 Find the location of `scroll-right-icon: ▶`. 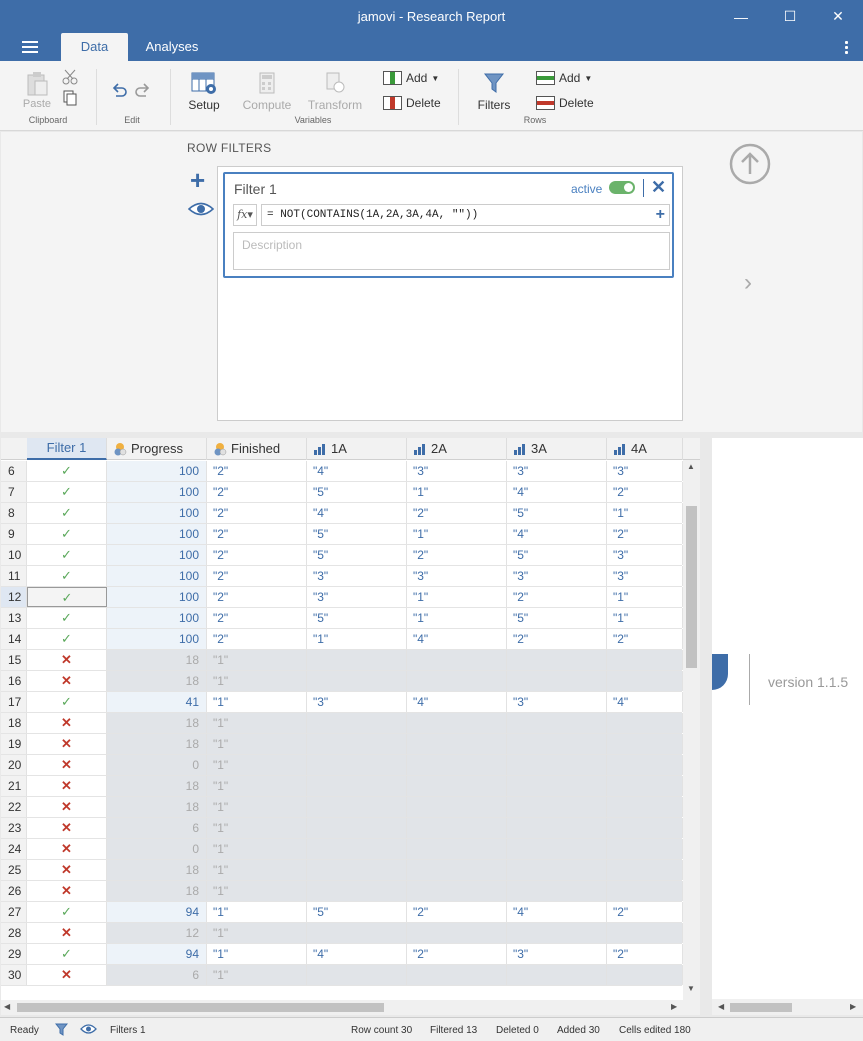

scroll-right-icon: ▶ is located at coordinates (853, 1006).